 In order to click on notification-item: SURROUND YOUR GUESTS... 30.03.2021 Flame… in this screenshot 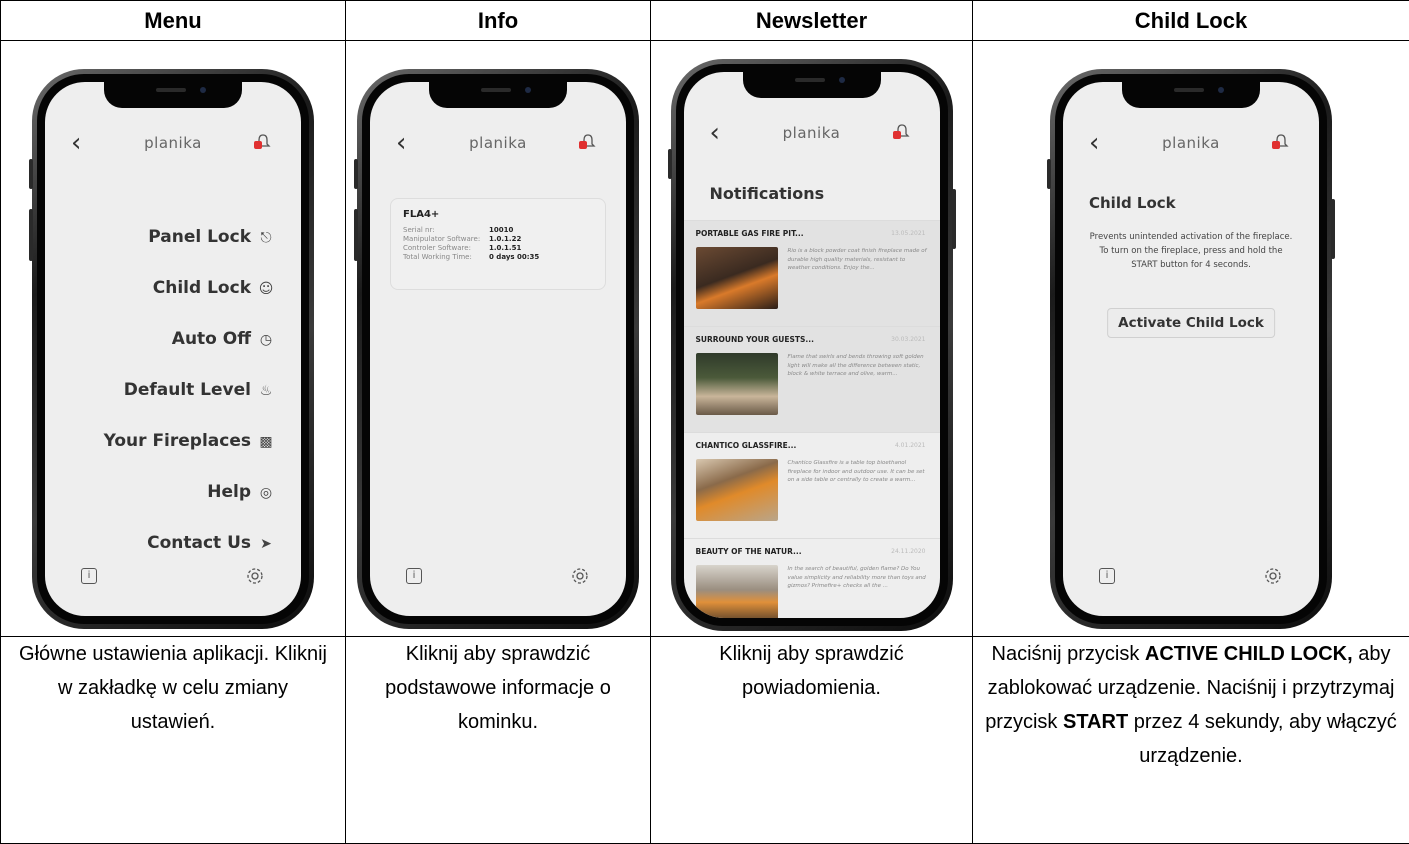, I will do `click(812, 379)`.